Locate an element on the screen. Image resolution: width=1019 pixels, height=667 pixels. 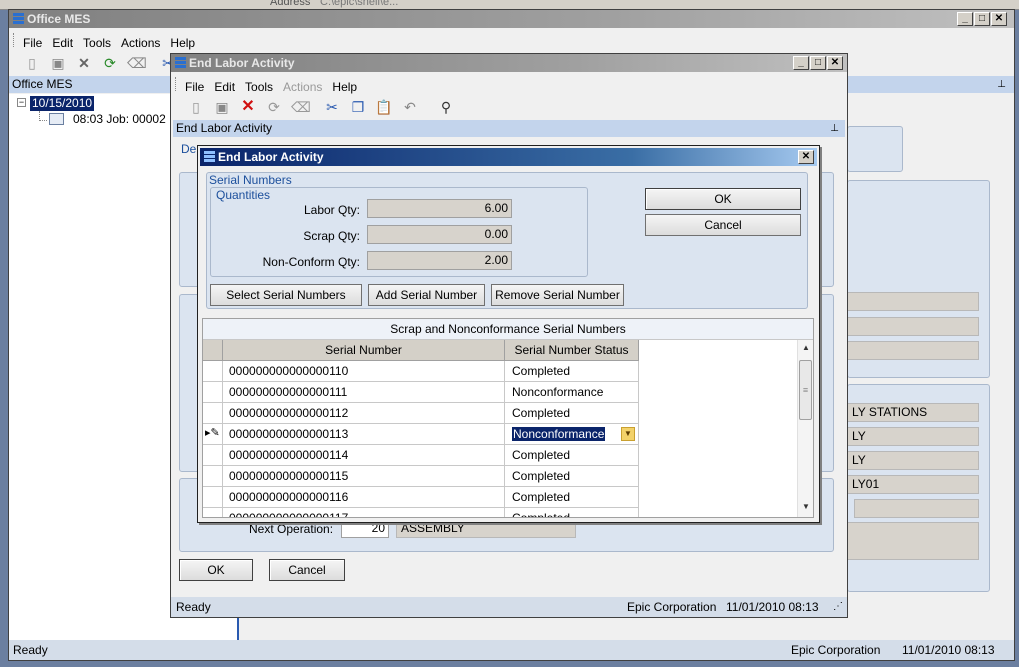
add-serial-number-button: Add Serial Number is located at coordinates (426, 295).